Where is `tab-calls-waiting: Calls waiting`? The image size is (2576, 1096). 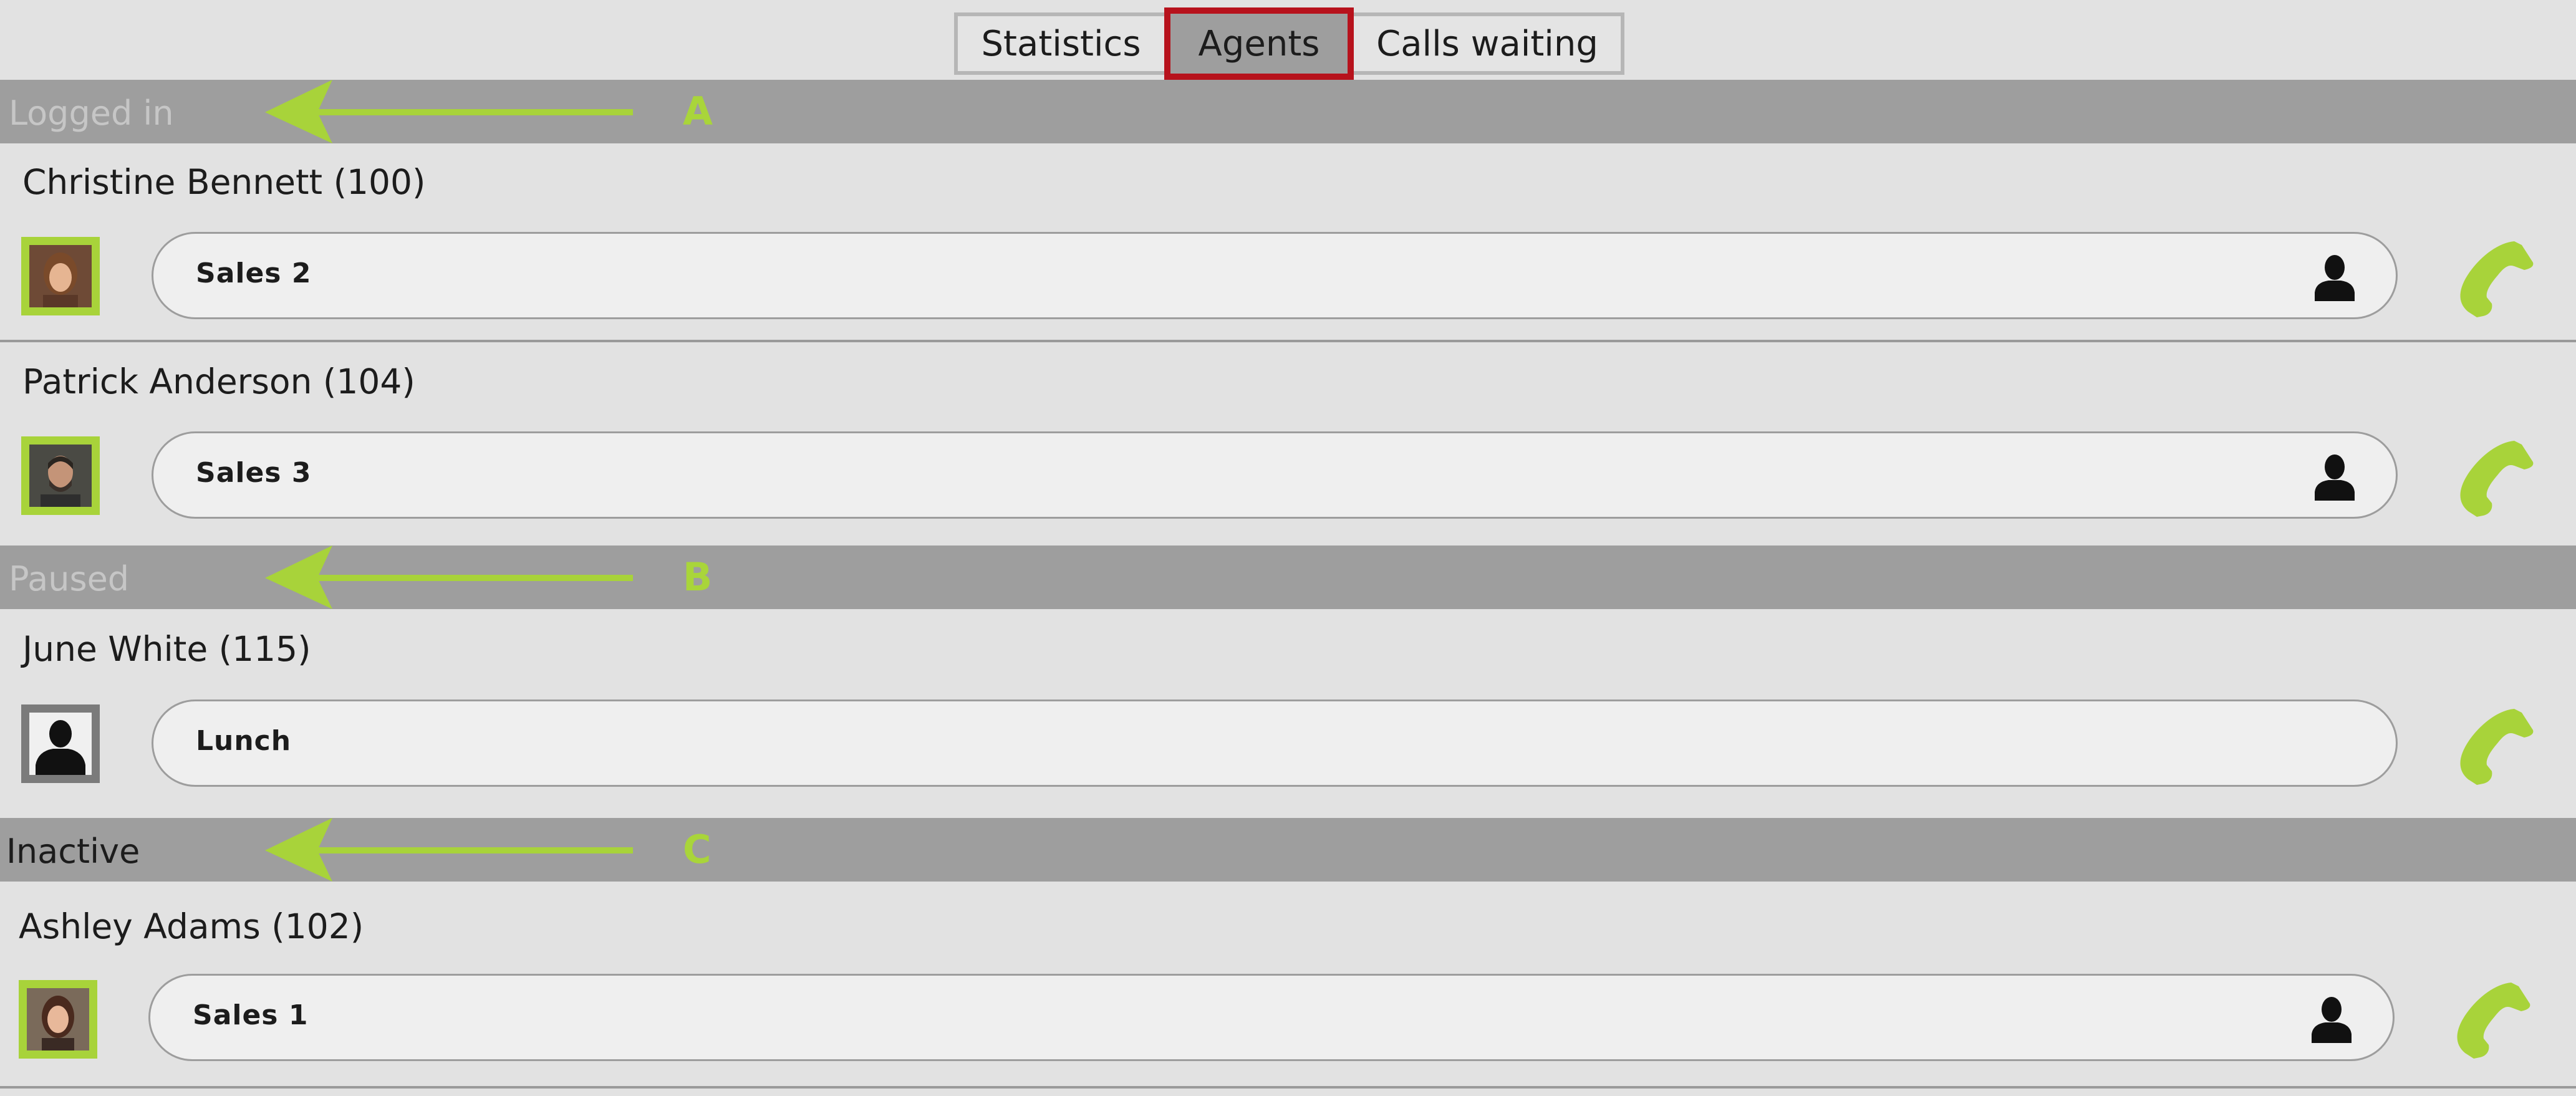
tab-calls-waiting: Calls waiting is located at coordinates (1489, 43).